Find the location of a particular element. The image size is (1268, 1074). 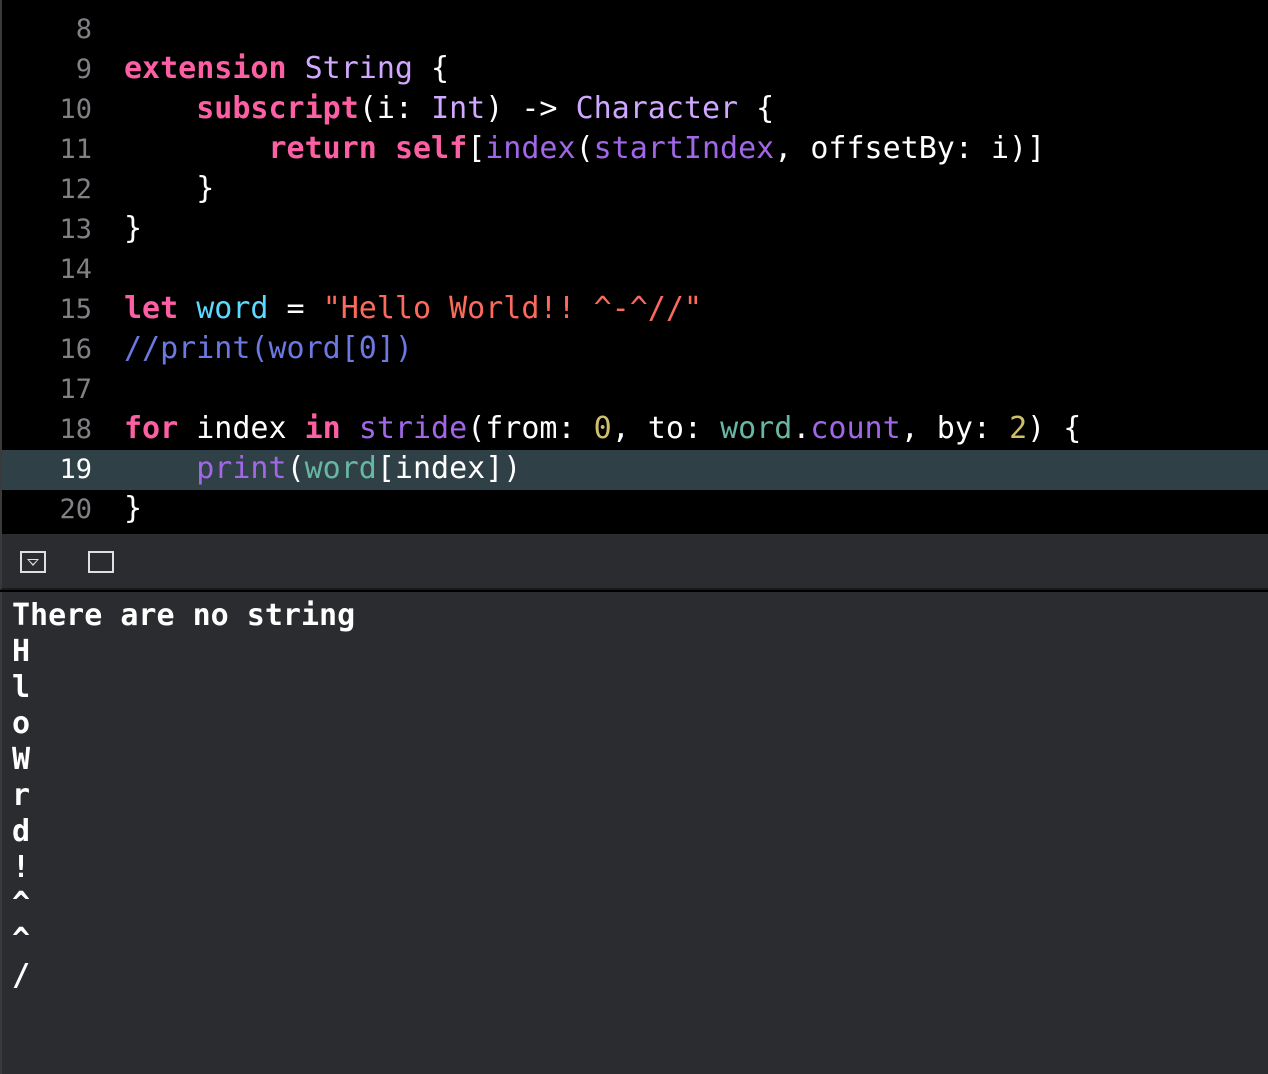

code-line-20: 20} is located at coordinates (635, 510).